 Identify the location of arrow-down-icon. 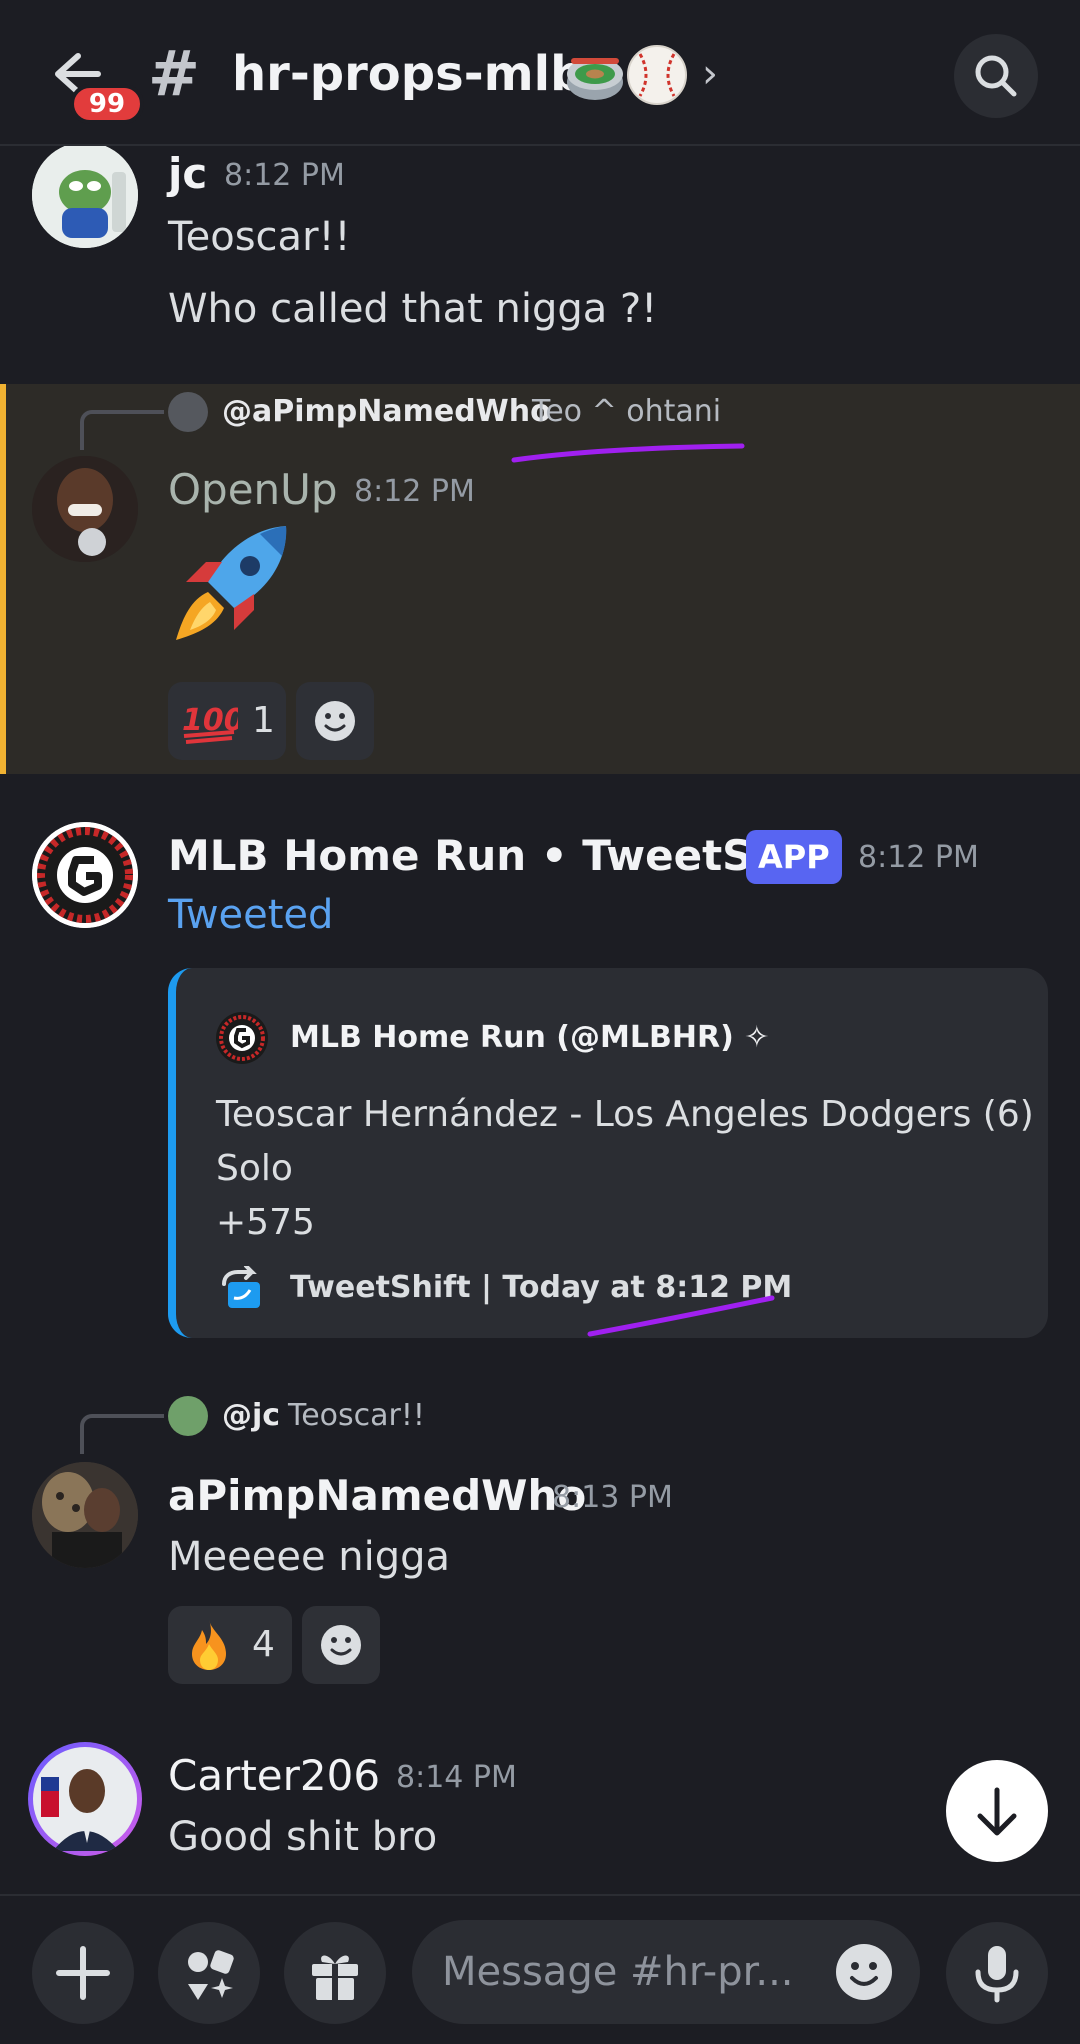
(997, 1811).